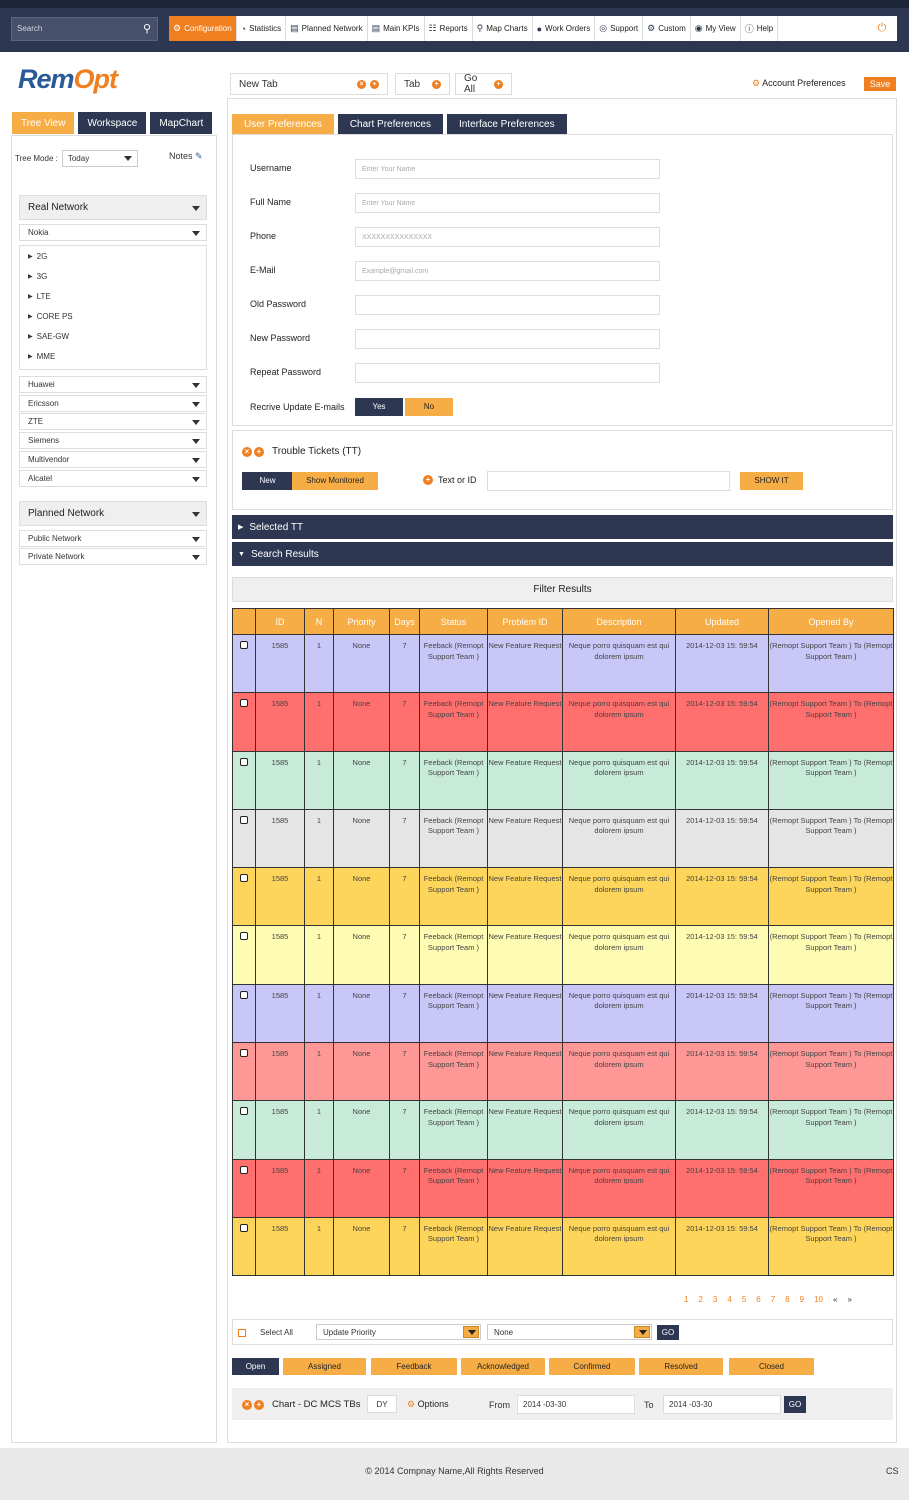 The width and height of the screenshot is (909, 1500). Describe the element at coordinates (483, 84) in the screenshot. I see `tab-go-all: Go All +` at that location.